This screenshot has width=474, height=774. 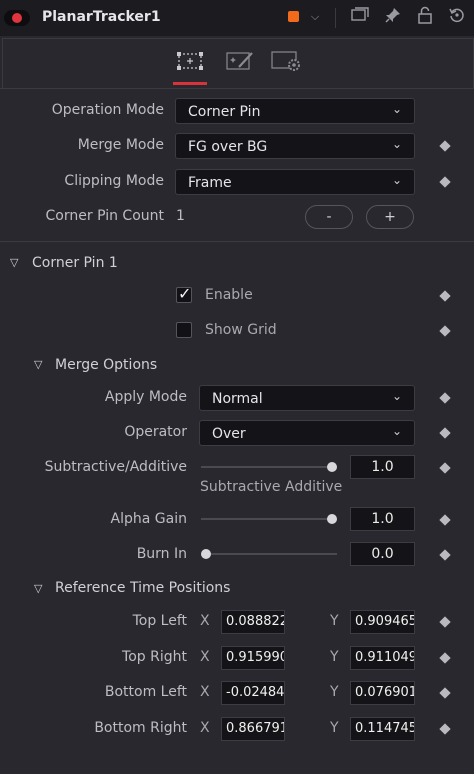 What do you see at coordinates (393, 17) in the screenshot?
I see `pin-icon` at bounding box center [393, 17].